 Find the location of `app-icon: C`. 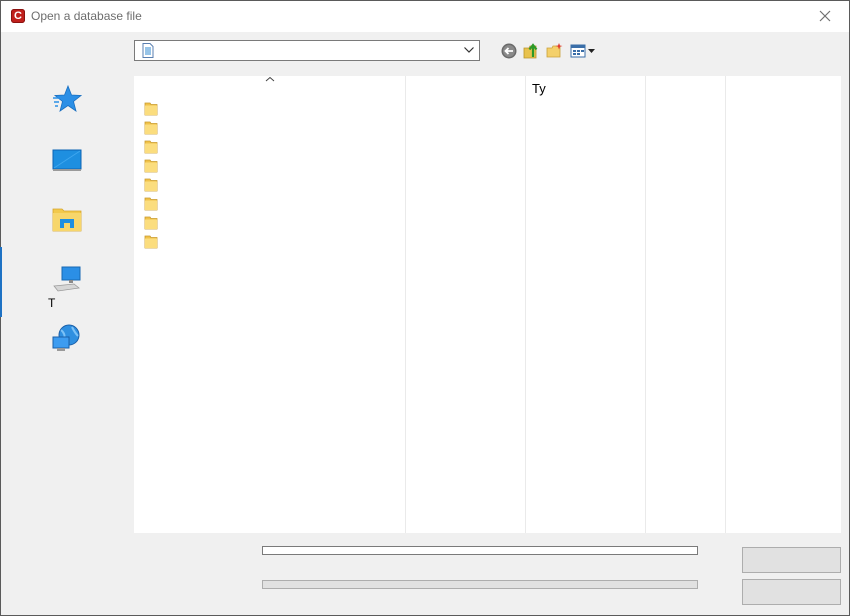

app-icon: C is located at coordinates (18, 16).